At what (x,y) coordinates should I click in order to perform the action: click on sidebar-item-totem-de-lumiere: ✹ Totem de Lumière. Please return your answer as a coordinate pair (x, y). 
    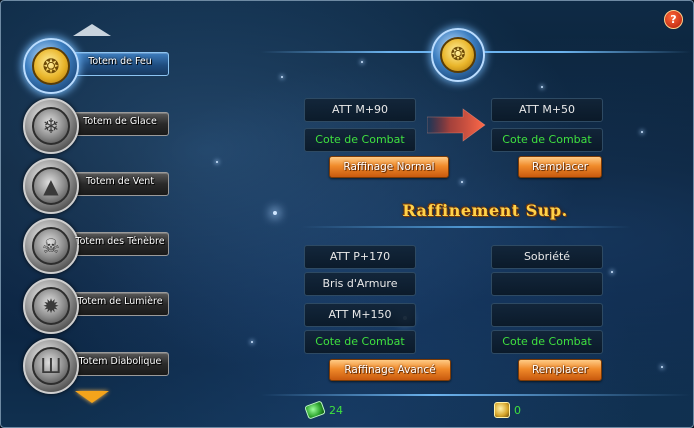
    Looking at the image, I should click on (96, 306).